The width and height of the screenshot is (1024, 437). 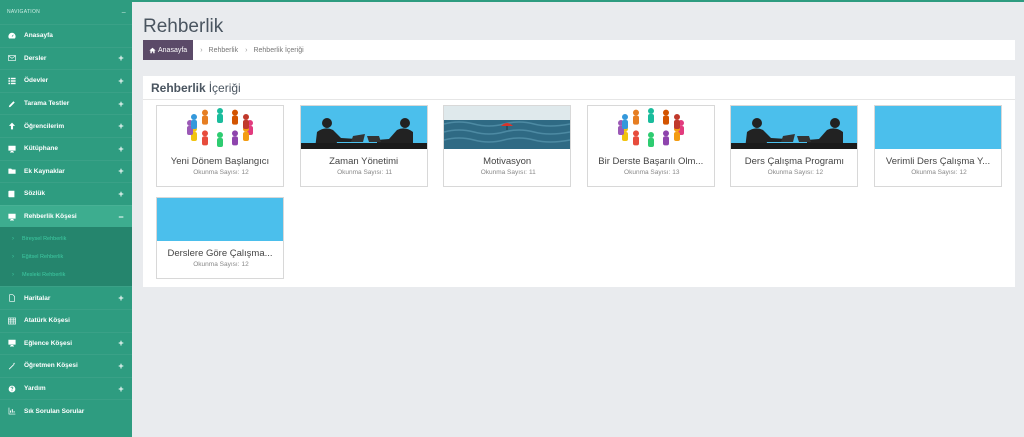 I want to click on monitor-icon, so click(x=11, y=343).